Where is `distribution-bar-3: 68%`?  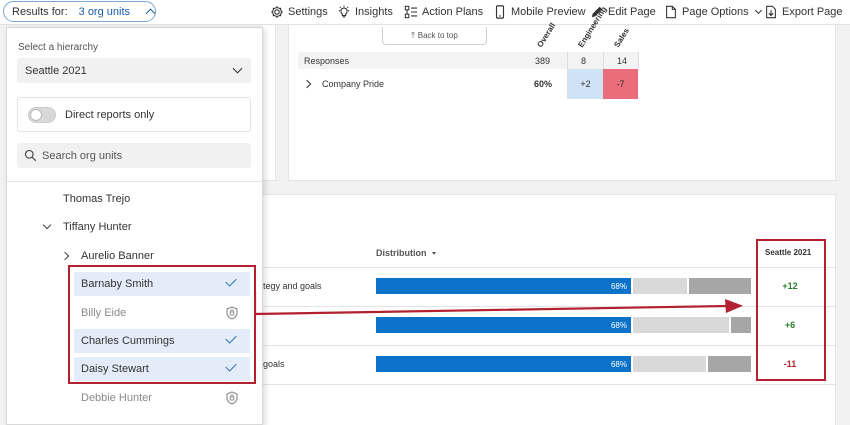
distribution-bar-3: 68% is located at coordinates (563, 364).